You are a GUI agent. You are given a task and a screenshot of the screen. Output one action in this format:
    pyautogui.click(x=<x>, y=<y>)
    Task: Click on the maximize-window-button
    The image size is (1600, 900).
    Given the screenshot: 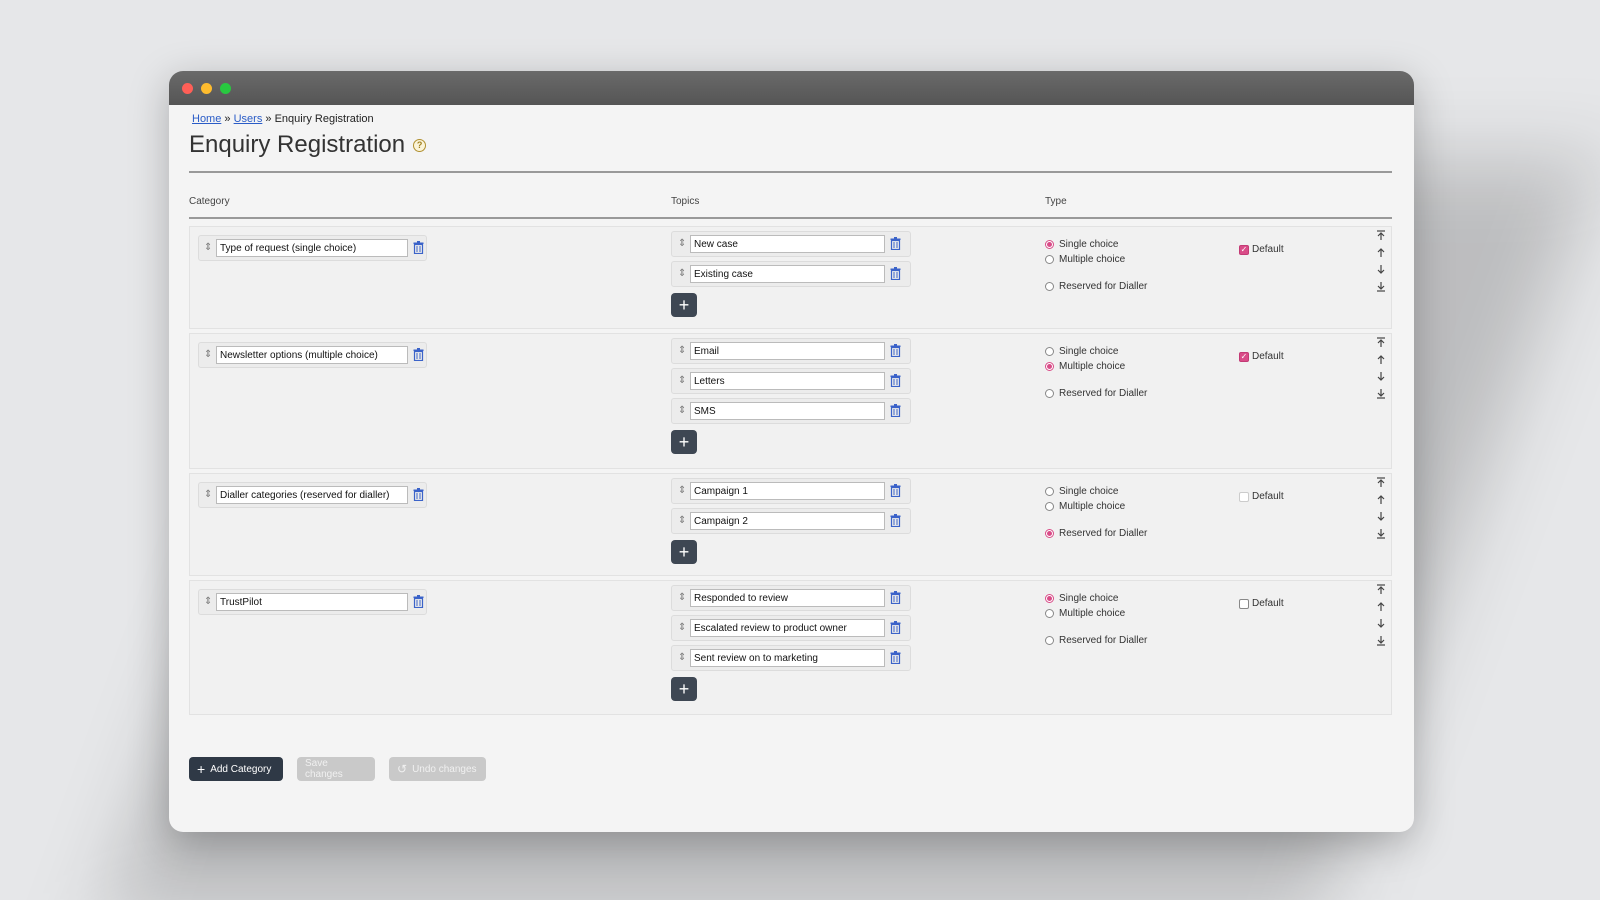 What is the action you would take?
    pyautogui.click(x=225, y=88)
    